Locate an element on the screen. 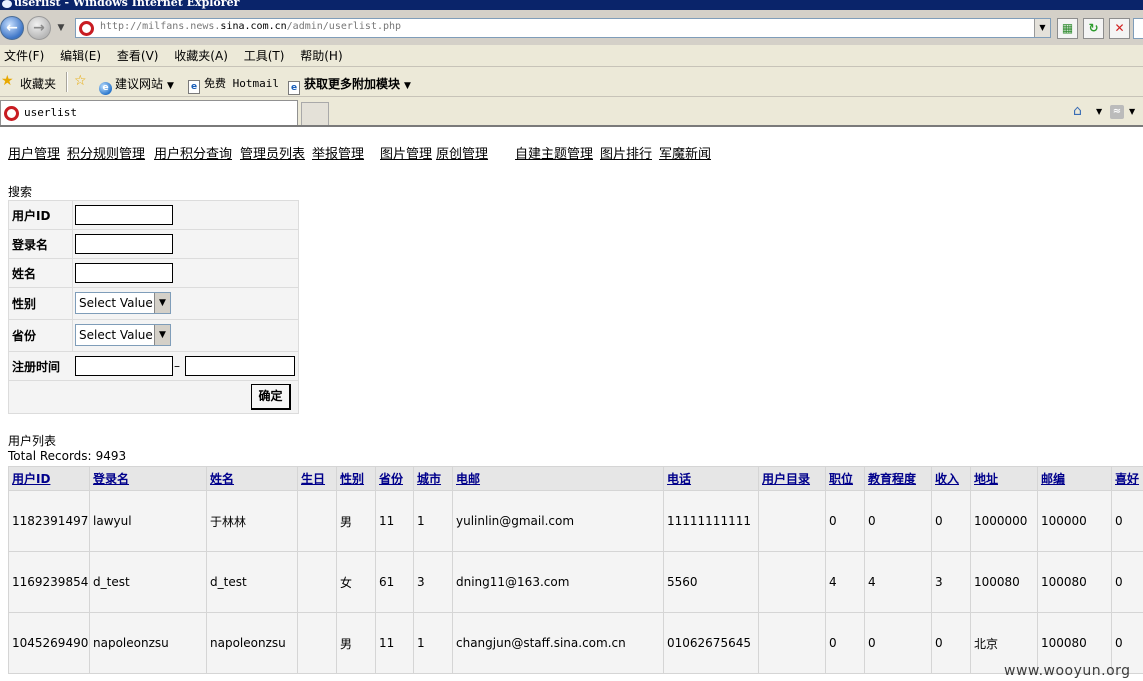  cell-province: 61 is located at coordinates (394, 582).